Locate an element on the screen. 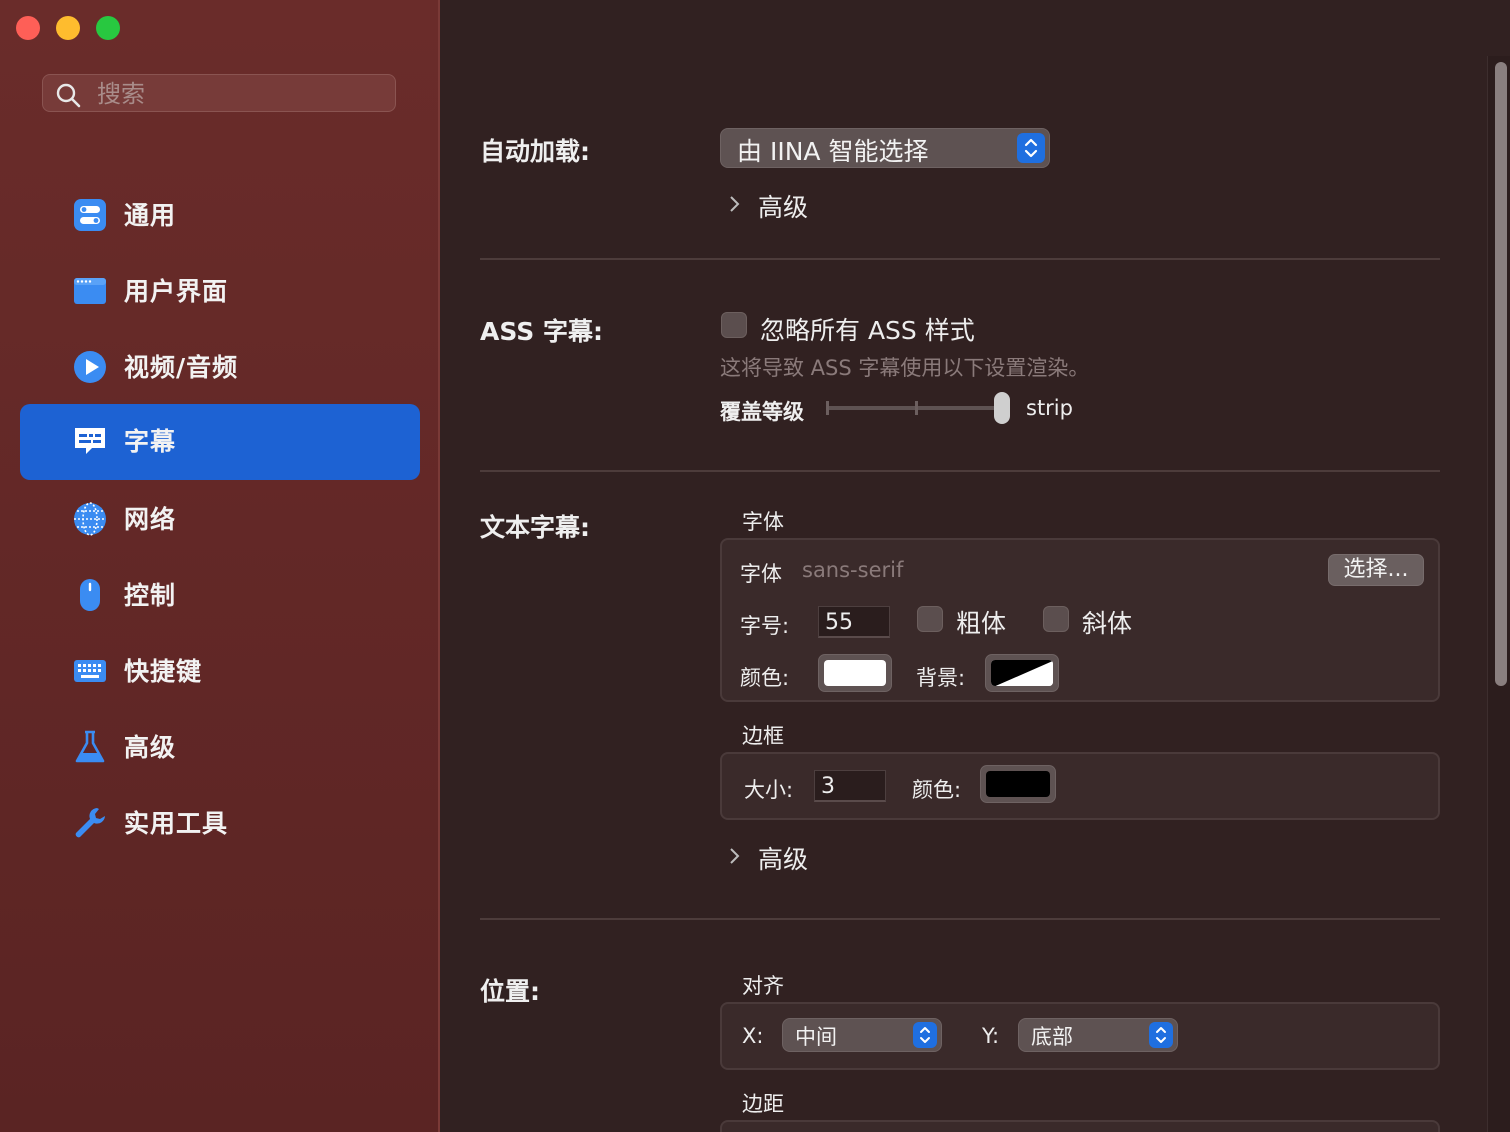 The width and height of the screenshot is (1510, 1132). sidebar-item-label: 通用 is located at coordinates (150, 215).